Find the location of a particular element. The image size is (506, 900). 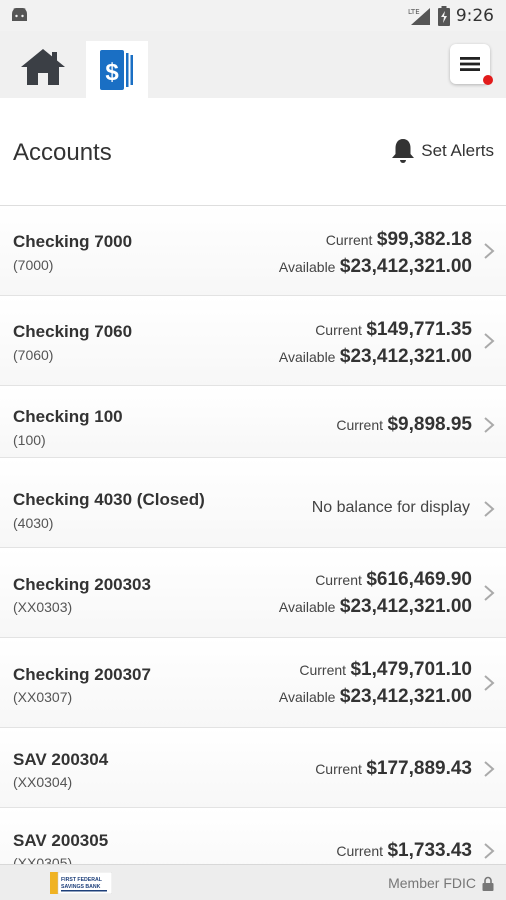

current-value: $616,469.90 is located at coordinates (419, 579).